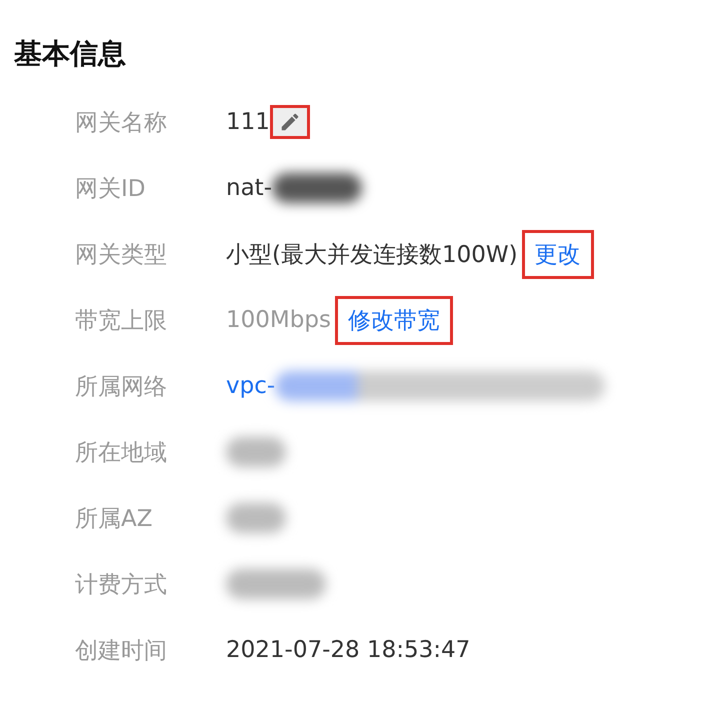 This screenshot has height=724, width=706. I want to click on field-value: 2021-07-28 18:53:47, so click(348, 650).